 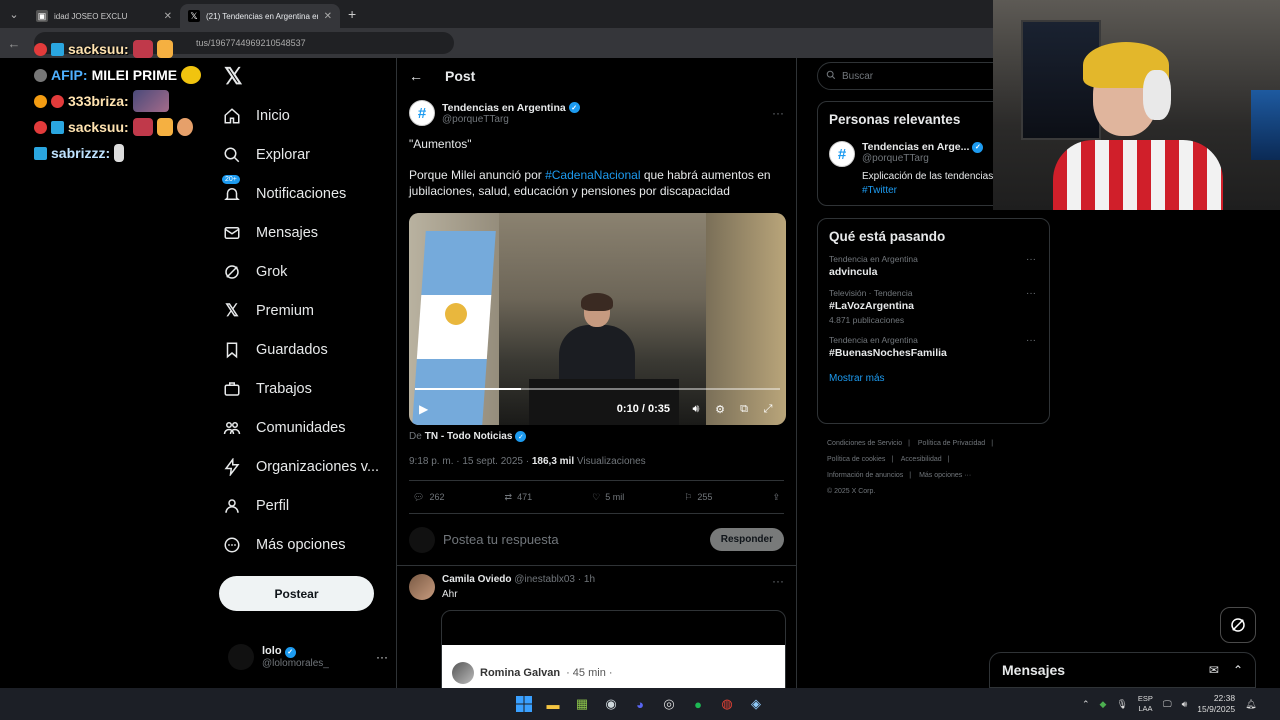 I want to click on browser-tab: ▣ idad JOSEO EXCLU ✕, so click(x=104, y=16).